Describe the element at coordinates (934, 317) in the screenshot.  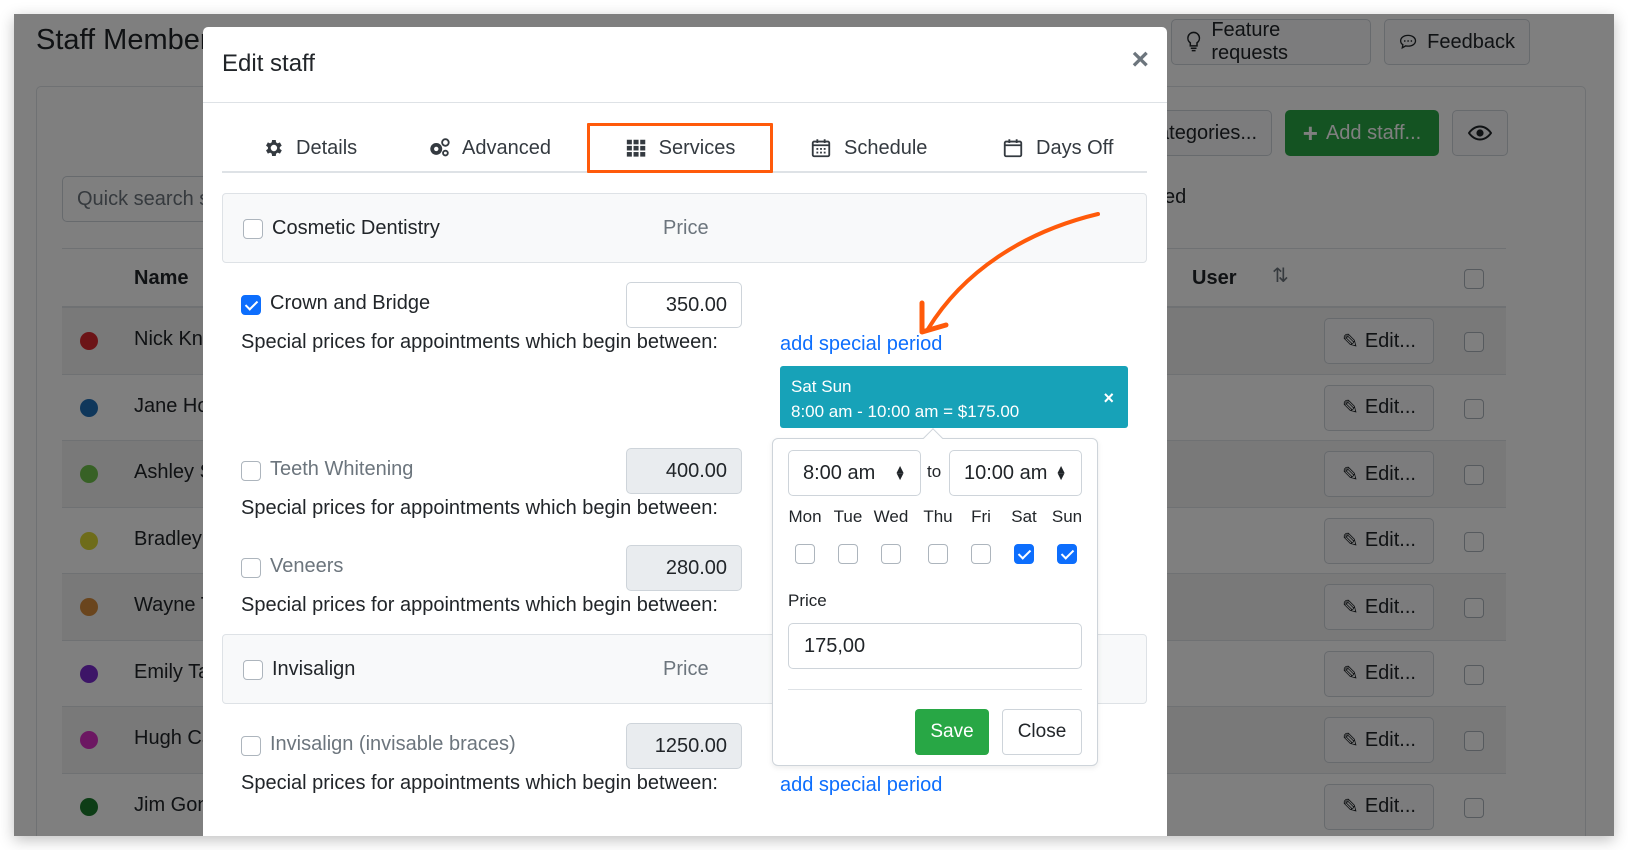
I see `annotation-arrow-head` at that location.